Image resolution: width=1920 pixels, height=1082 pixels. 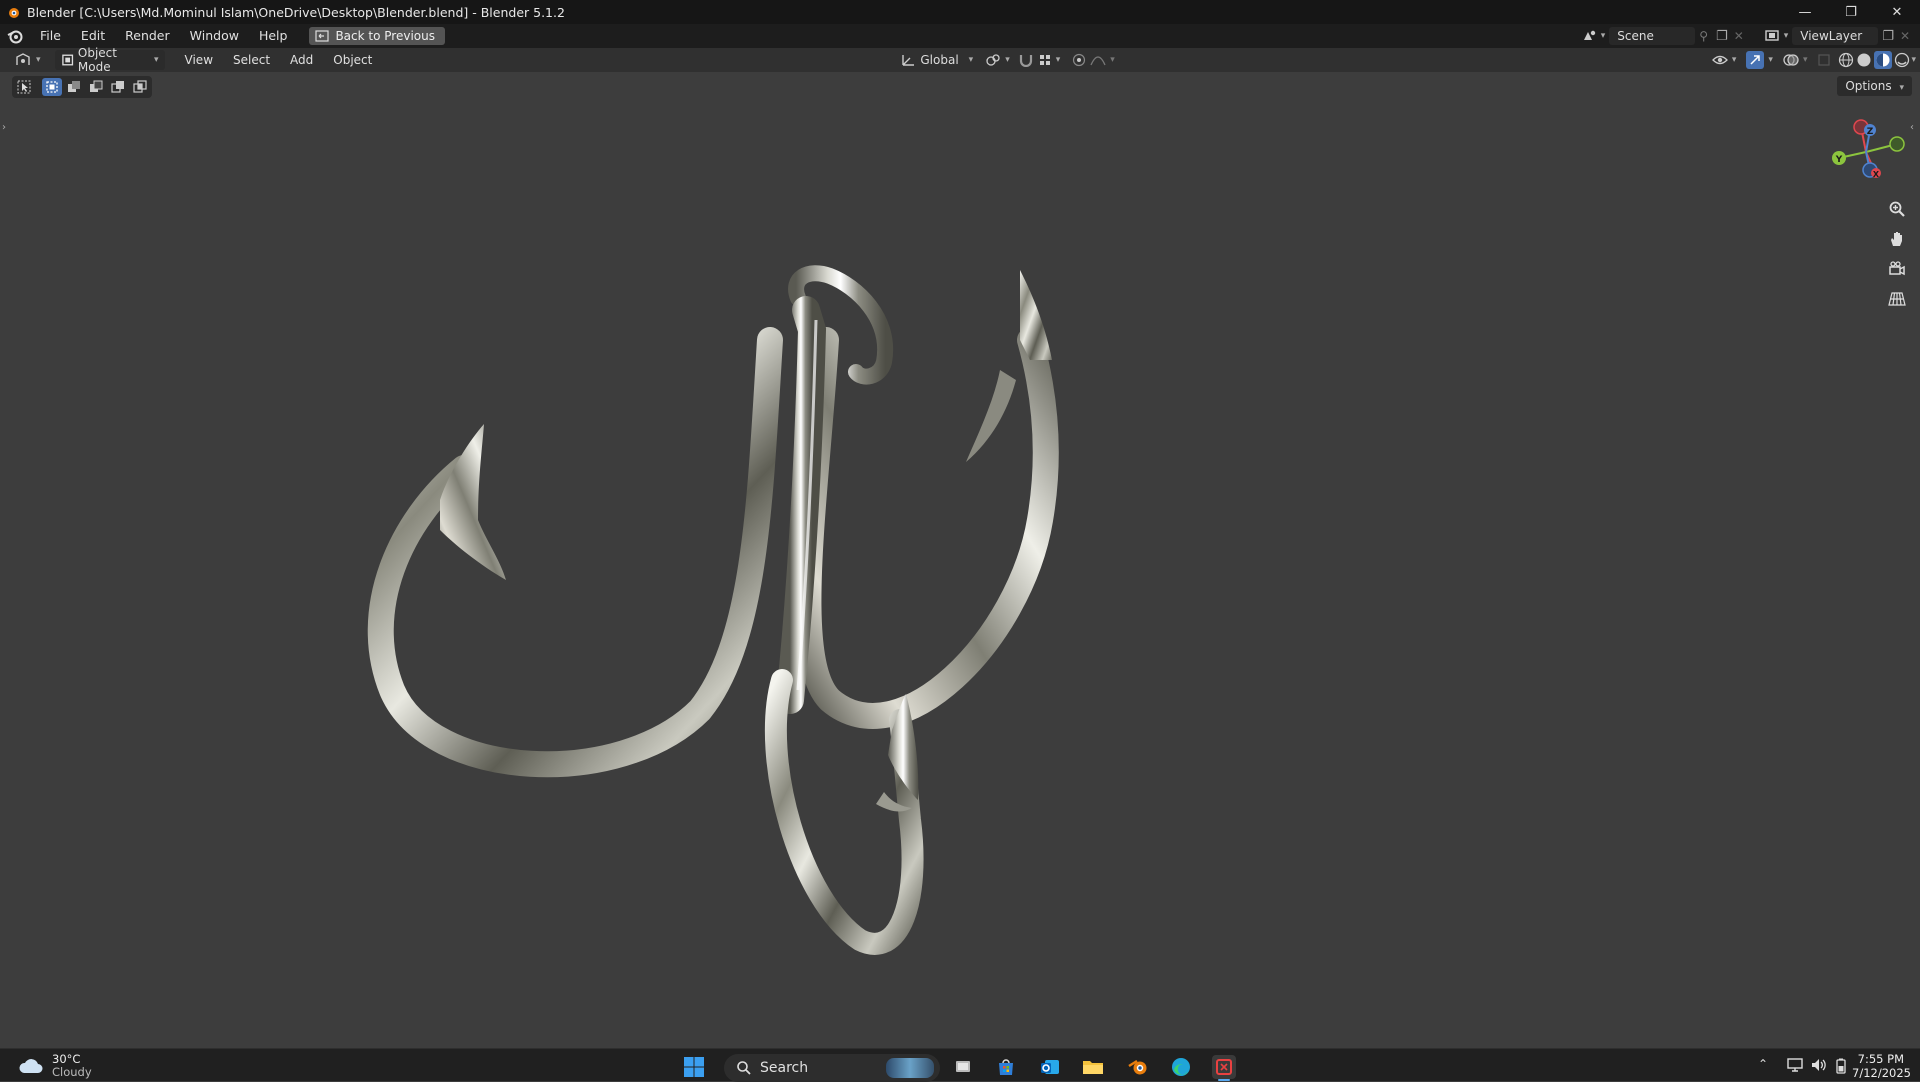 I want to click on select-box-extend-icon, so click(x=74, y=86).